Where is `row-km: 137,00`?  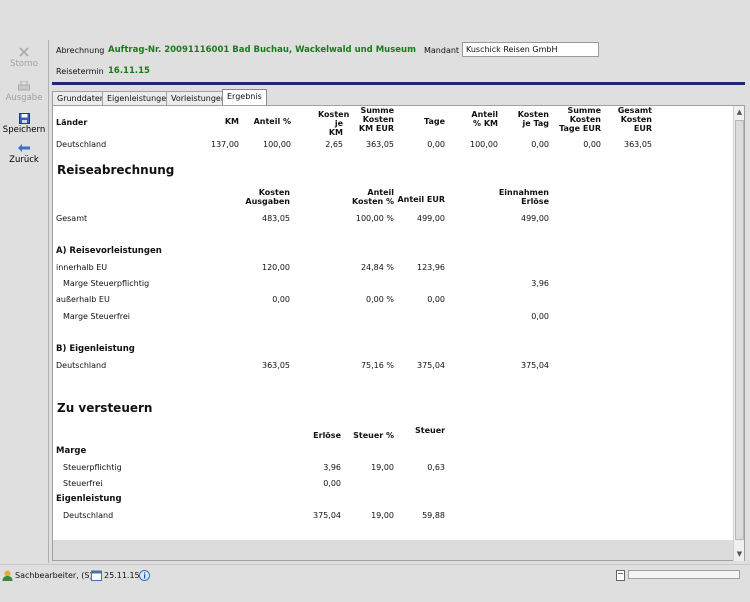 row-km: 137,00 is located at coordinates (225, 144).